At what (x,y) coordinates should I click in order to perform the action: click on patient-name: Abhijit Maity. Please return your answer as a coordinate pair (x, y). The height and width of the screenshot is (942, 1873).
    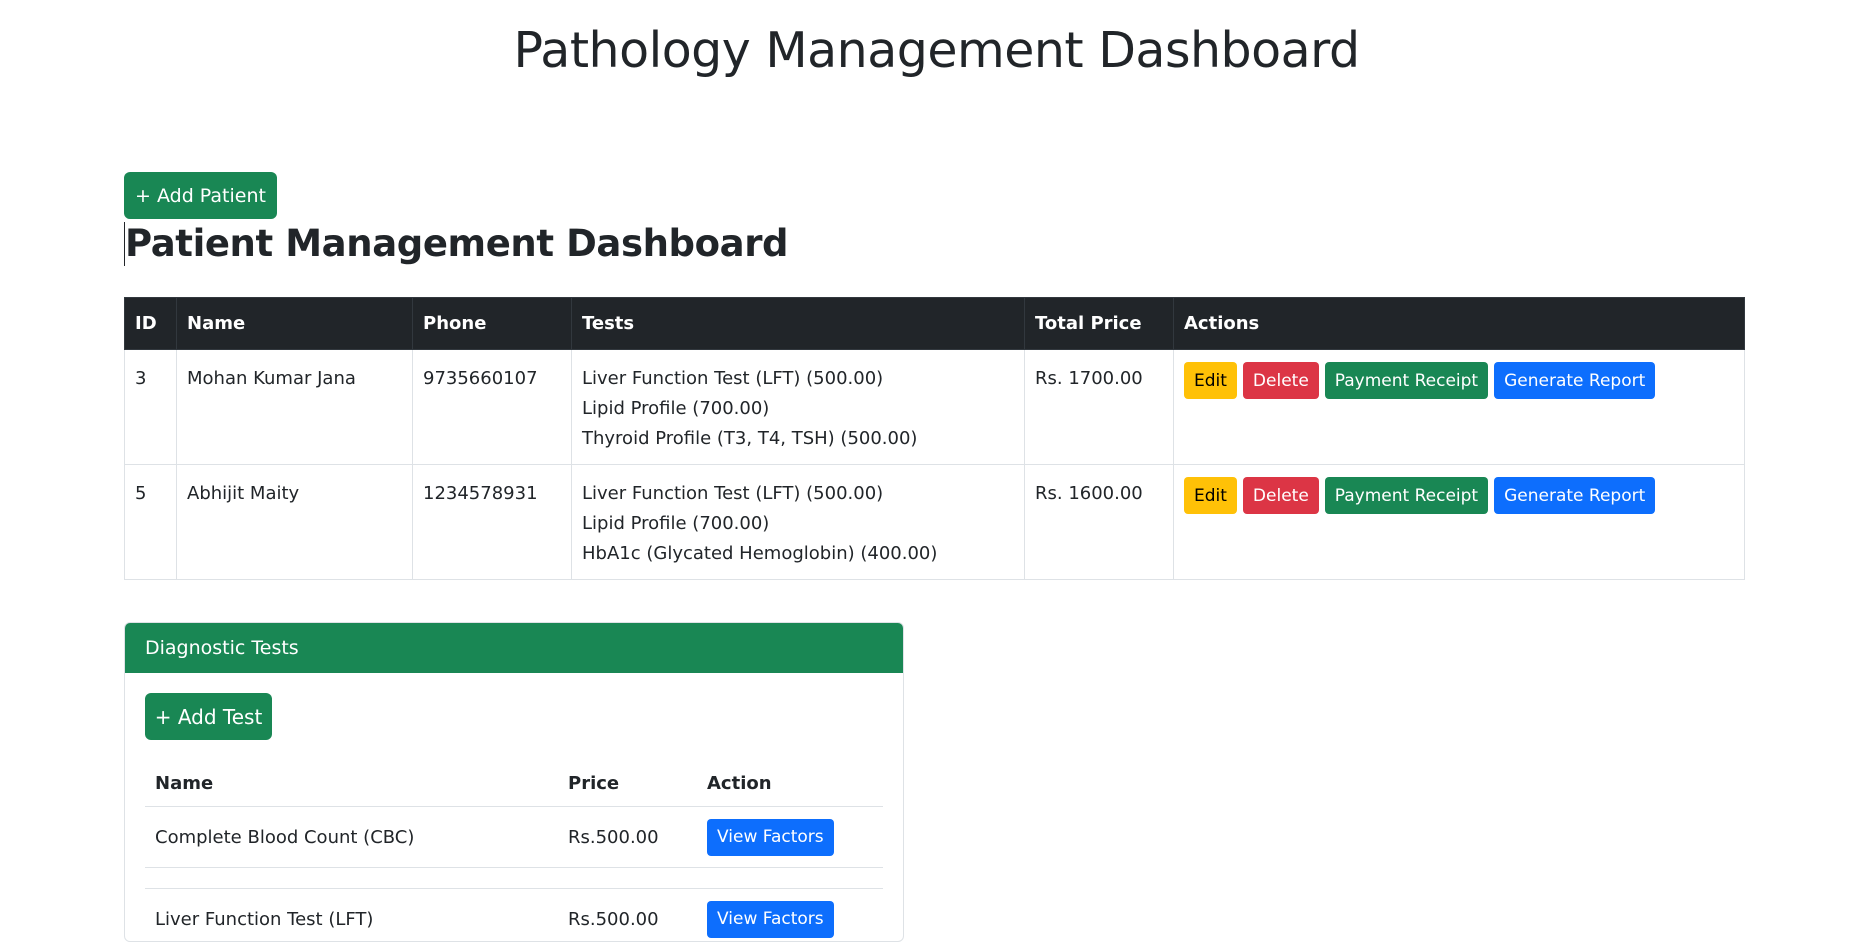
    Looking at the image, I should click on (295, 522).